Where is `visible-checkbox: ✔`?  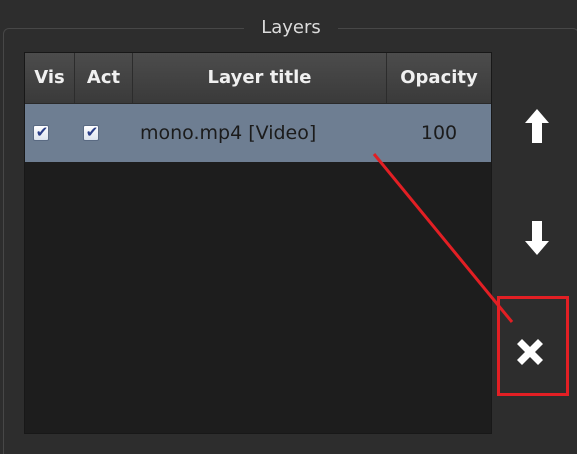 visible-checkbox: ✔ is located at coordinates (41, 132).